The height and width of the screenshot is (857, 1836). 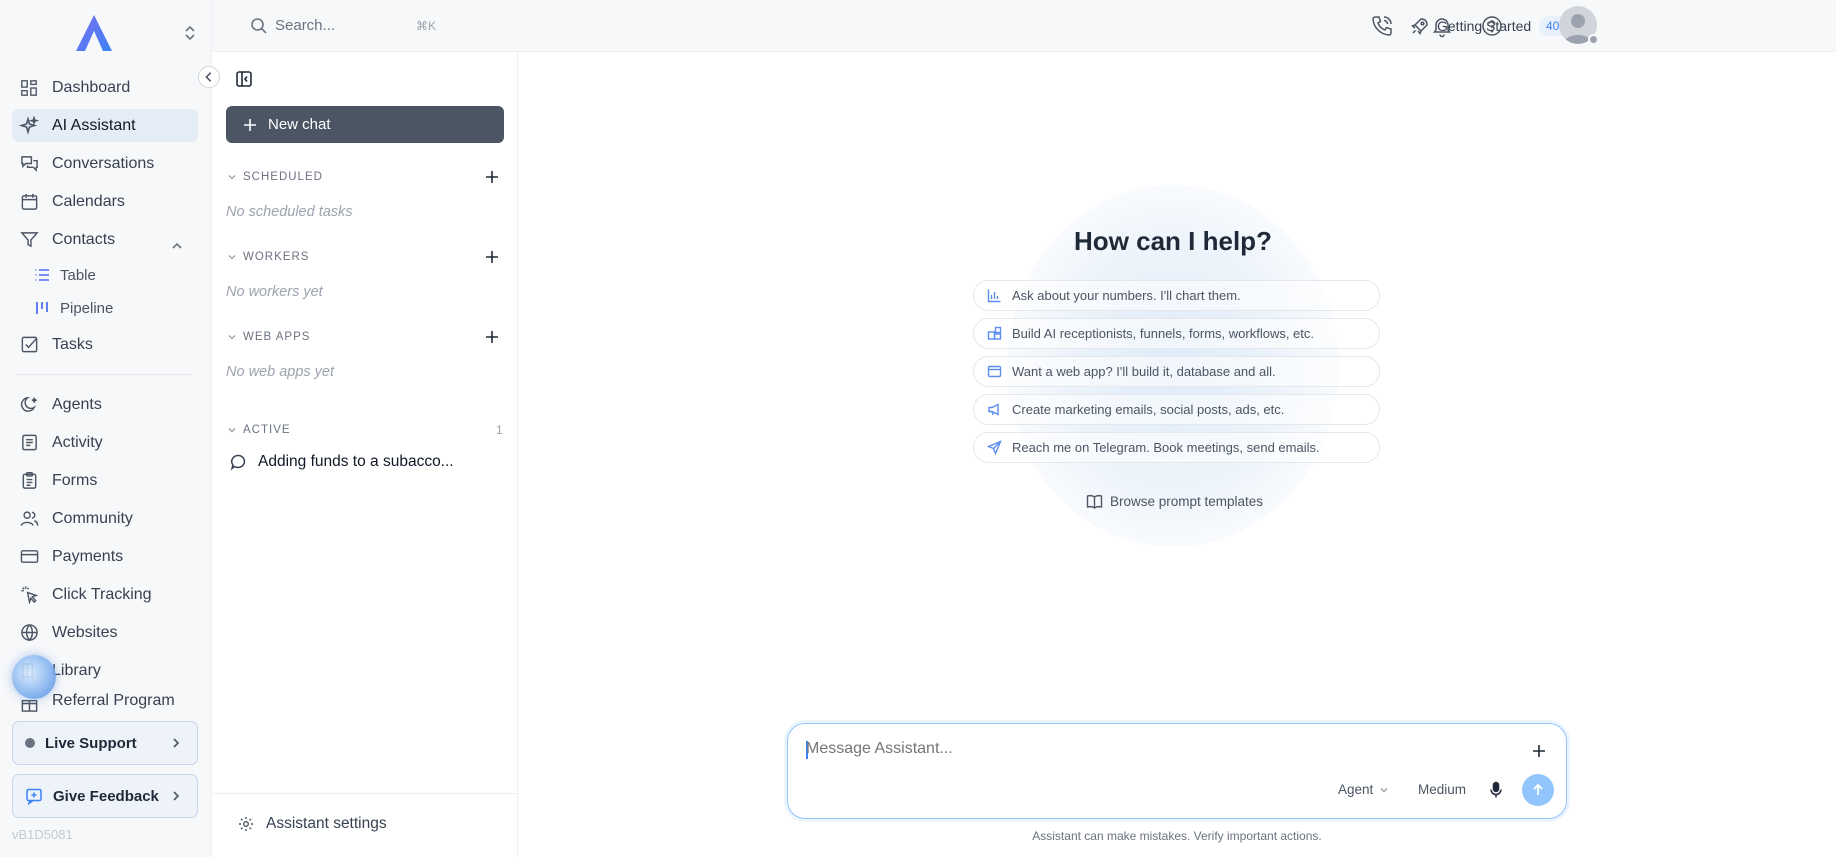 I want to click on add-web-app-button, so click(x=492, y=337).